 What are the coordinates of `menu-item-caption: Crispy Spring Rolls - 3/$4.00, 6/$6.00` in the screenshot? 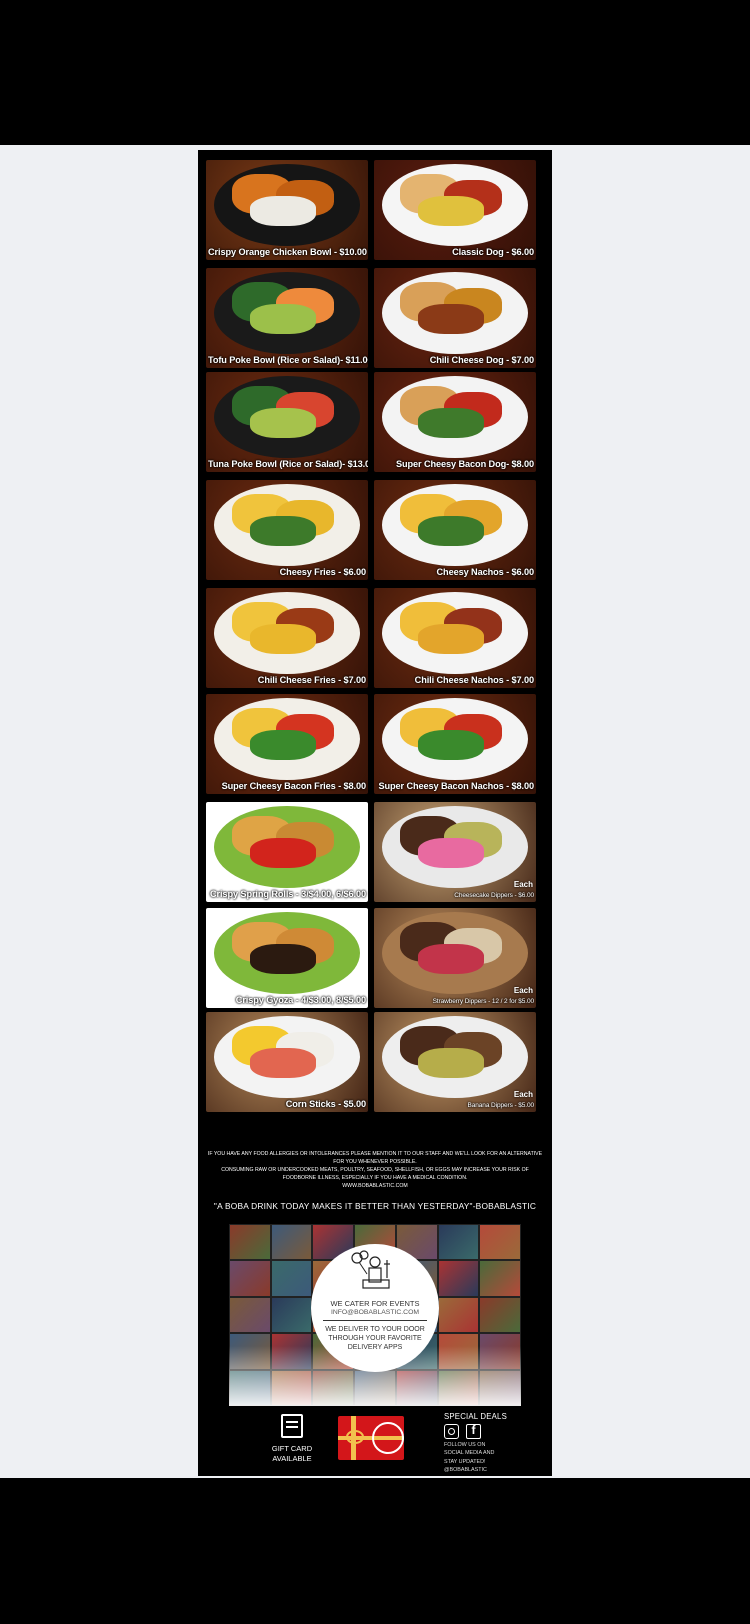 It's located at (287, 894).